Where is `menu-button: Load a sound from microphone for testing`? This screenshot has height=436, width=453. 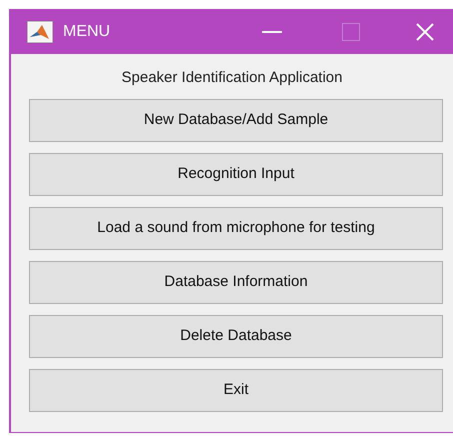
menu-button: Load a sound from microphone for testing is located at coordinates (236, 228).